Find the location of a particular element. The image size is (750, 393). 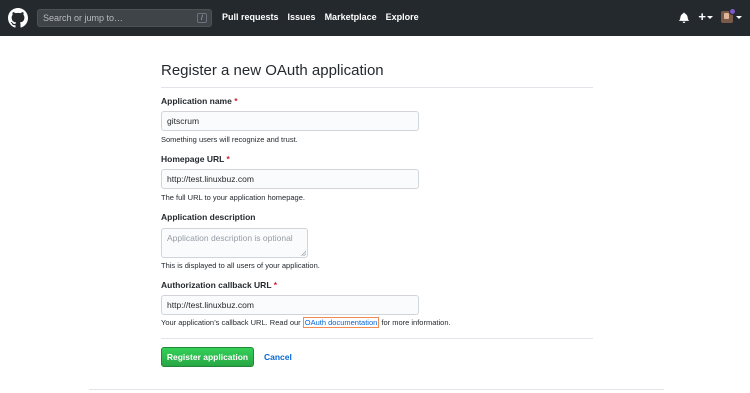

footer-divider is located at coordinates (376, 389).